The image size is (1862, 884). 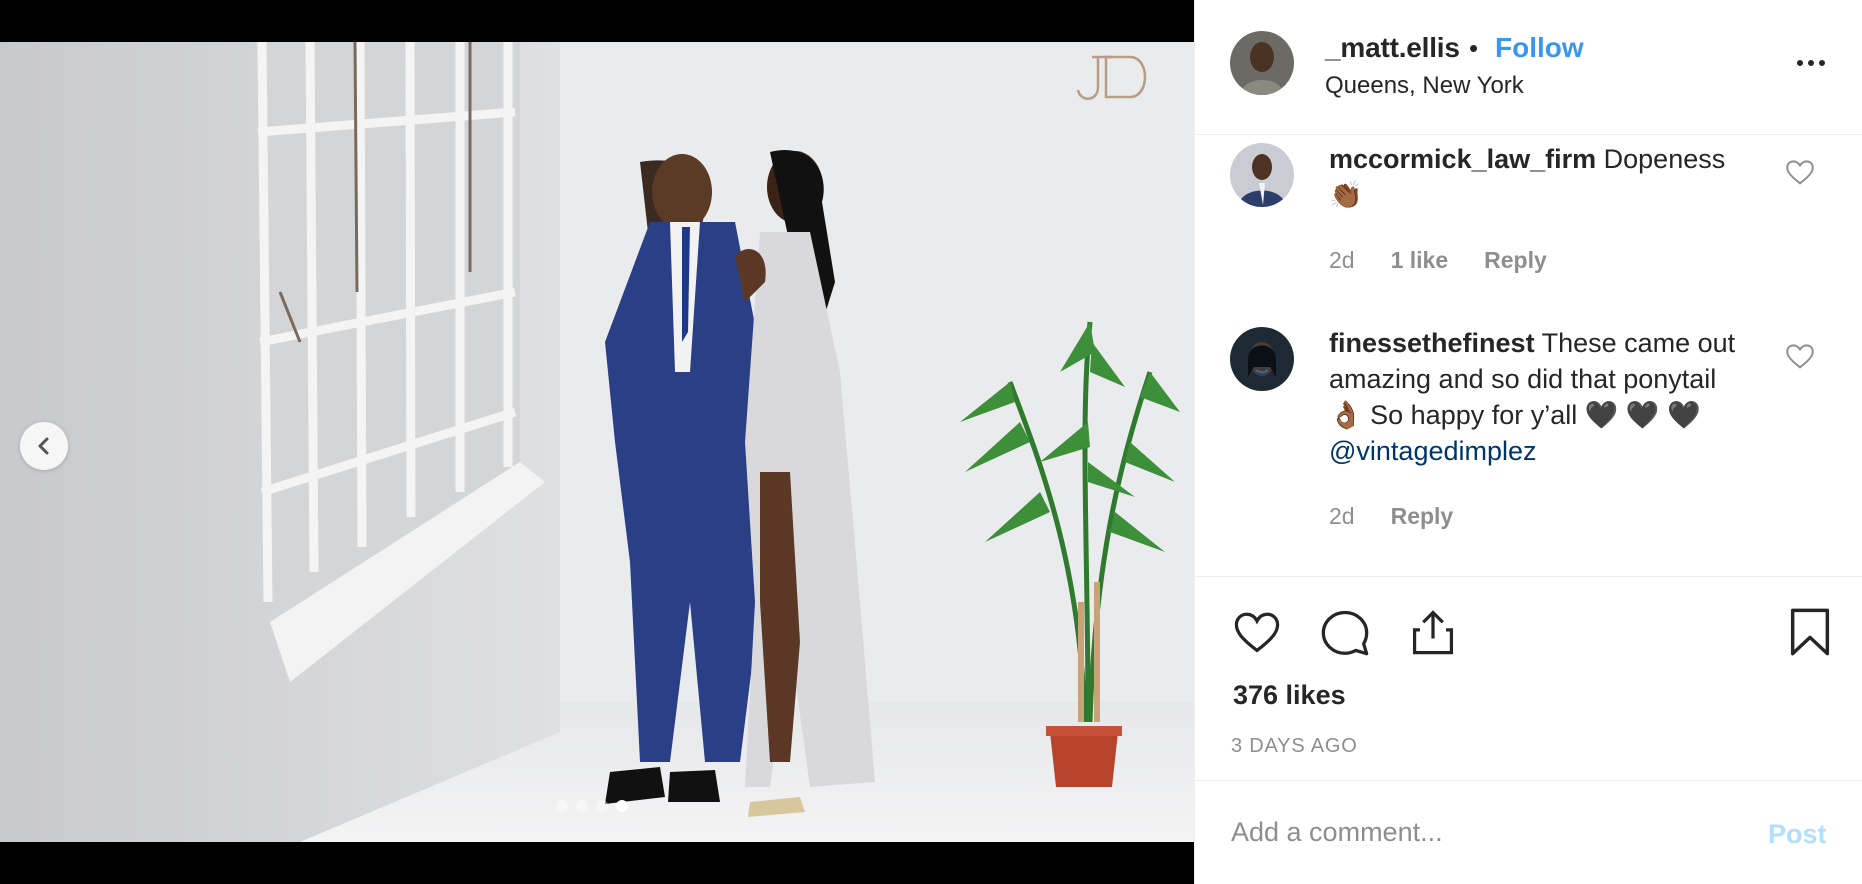 I want to click on post-location: Queens, New York, so click(x=1424, y=86).